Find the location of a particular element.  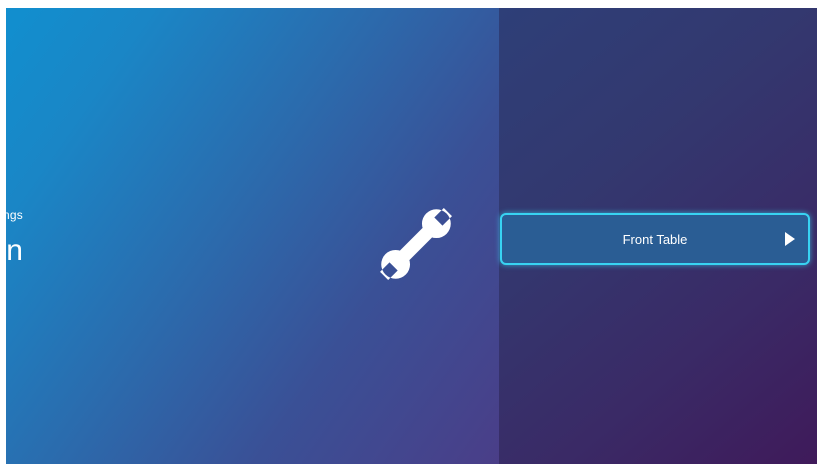

menu-item-front-table: Front Table is located at coordinates (655, 239).